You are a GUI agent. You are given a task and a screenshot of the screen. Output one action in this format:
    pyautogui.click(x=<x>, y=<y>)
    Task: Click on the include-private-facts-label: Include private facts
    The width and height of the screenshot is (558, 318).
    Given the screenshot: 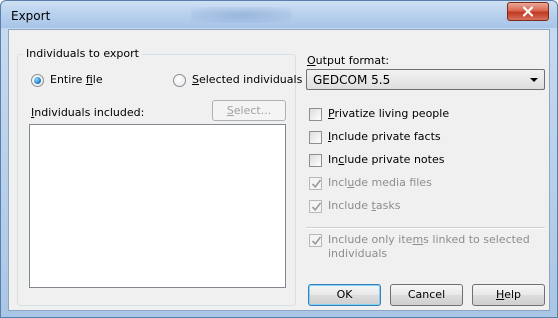 What is the action you would take?
    pyautogui.click(x=384, y=136)
    